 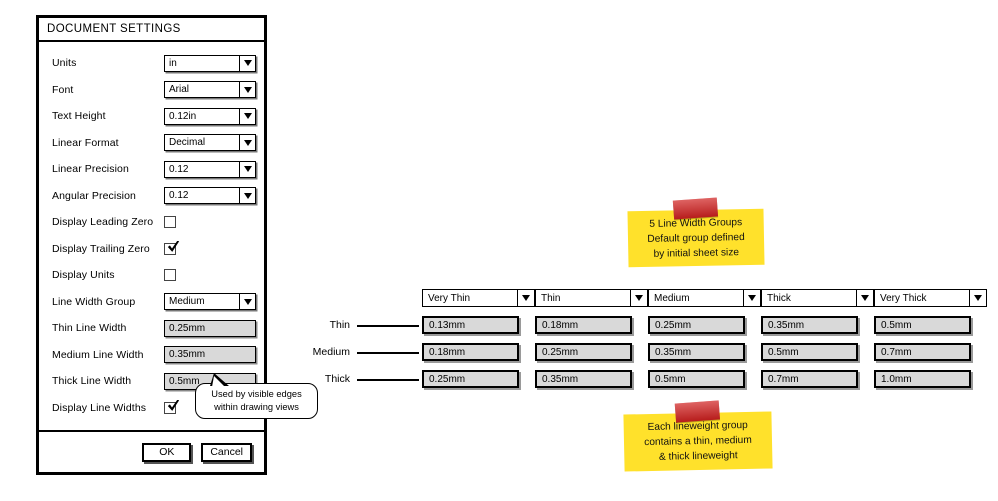 What do you see at coordinates (695, 298) in the screenshot?
I see `group-dropdown-value: Medium` at bounding box center [695, 298].